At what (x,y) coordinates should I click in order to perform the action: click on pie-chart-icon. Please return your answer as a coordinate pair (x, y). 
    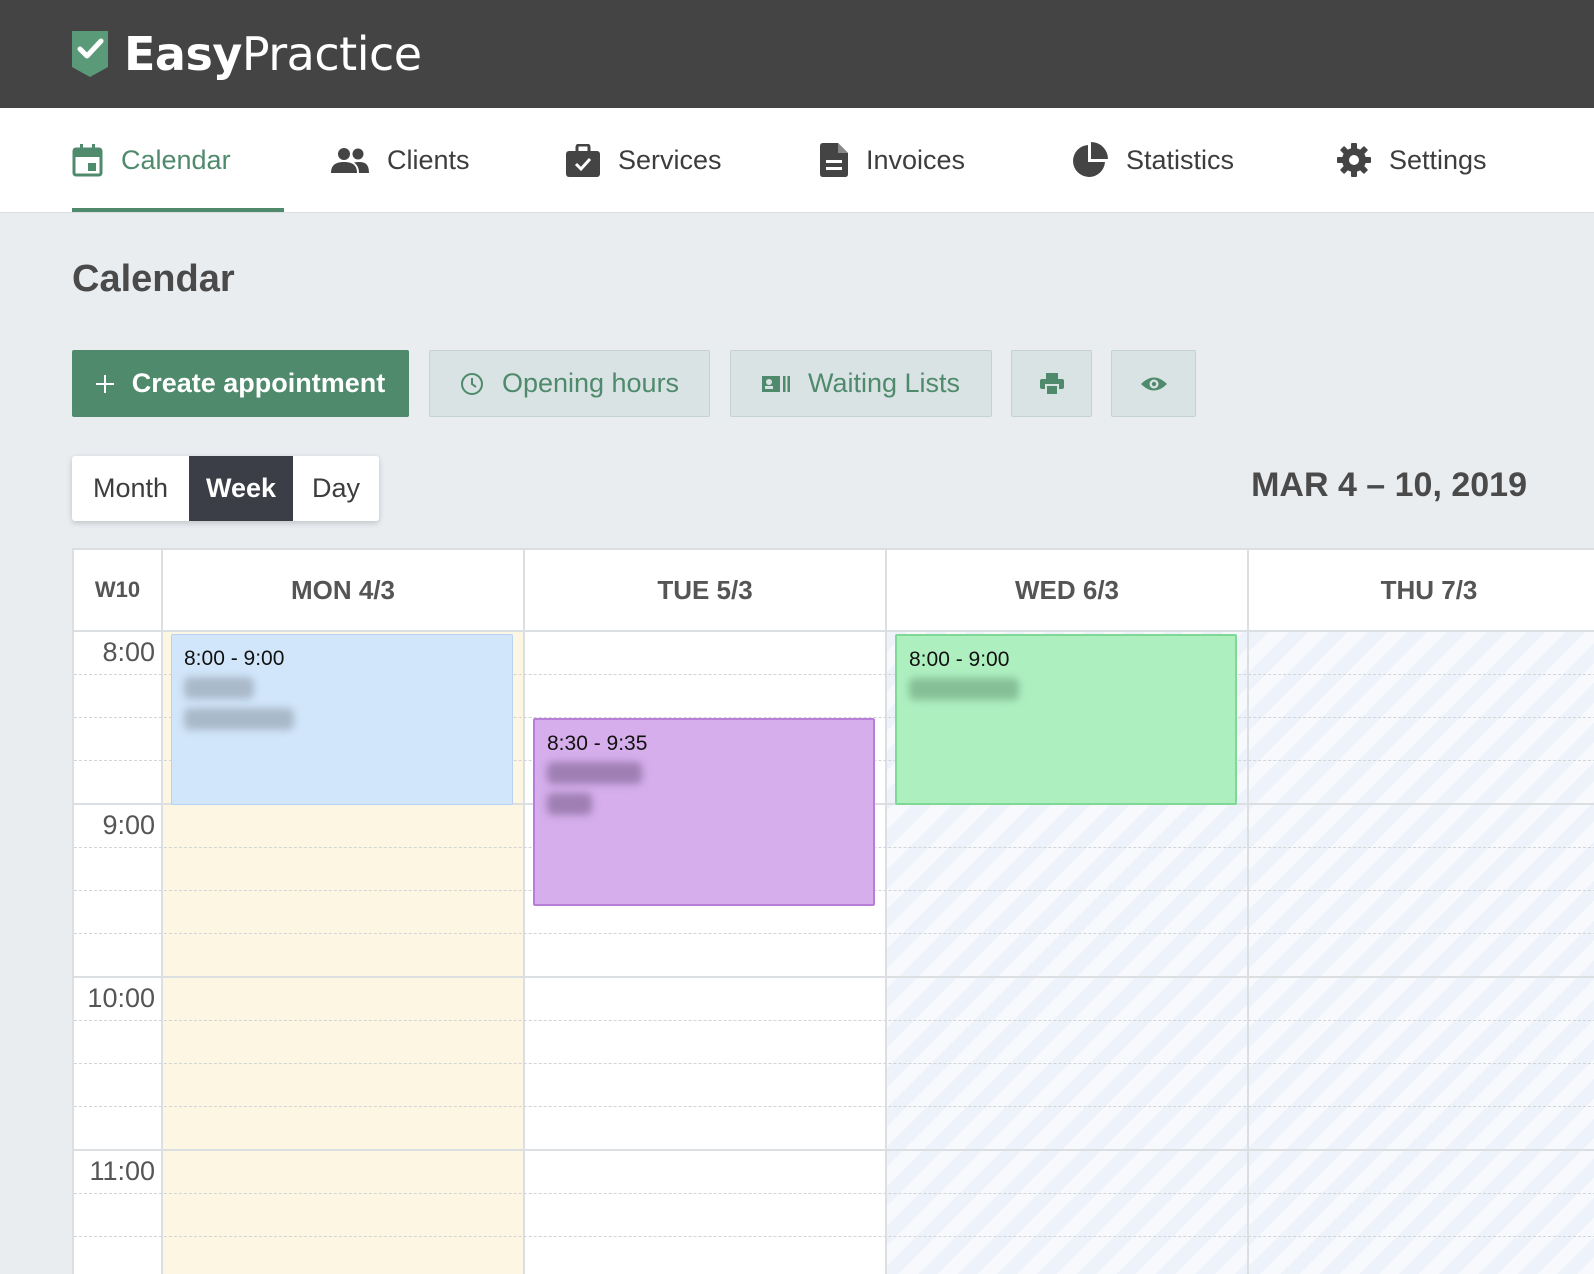
    Looking at the image, I should click on (1090, 159).